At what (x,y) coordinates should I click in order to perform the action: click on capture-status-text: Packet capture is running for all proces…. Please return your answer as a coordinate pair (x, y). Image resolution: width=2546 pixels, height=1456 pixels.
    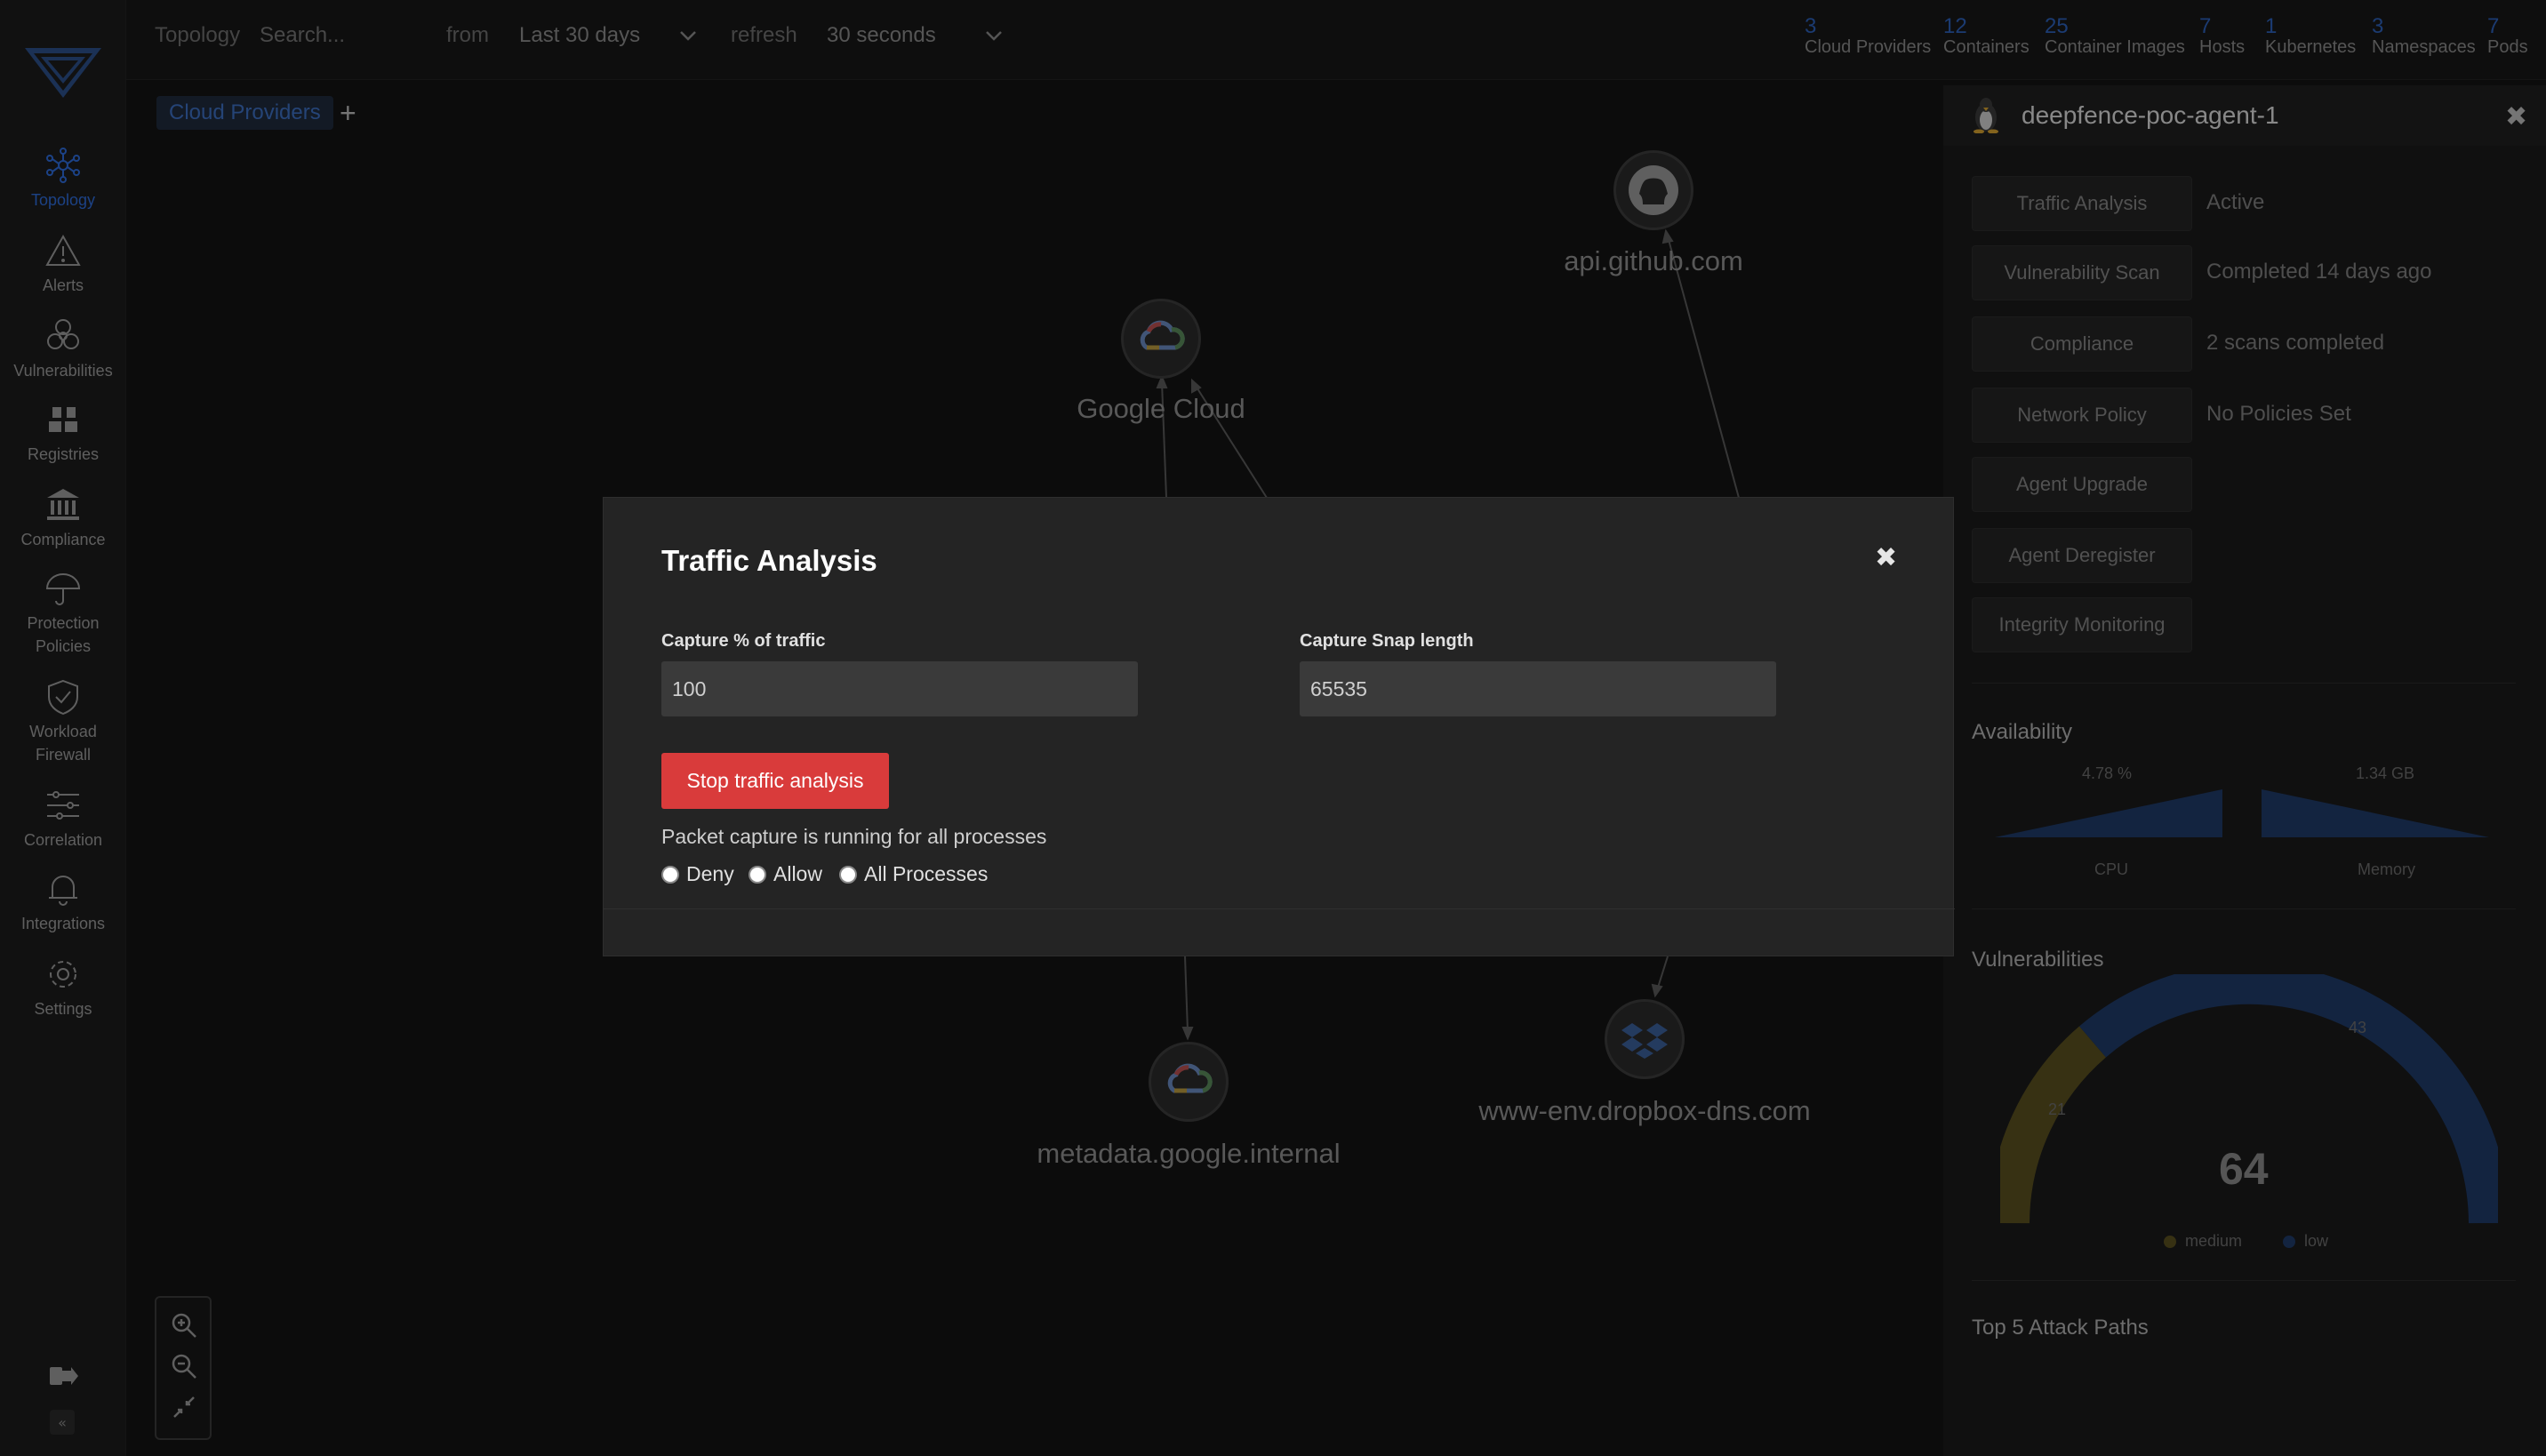
    Looking at the image, I should click on (854, 836).